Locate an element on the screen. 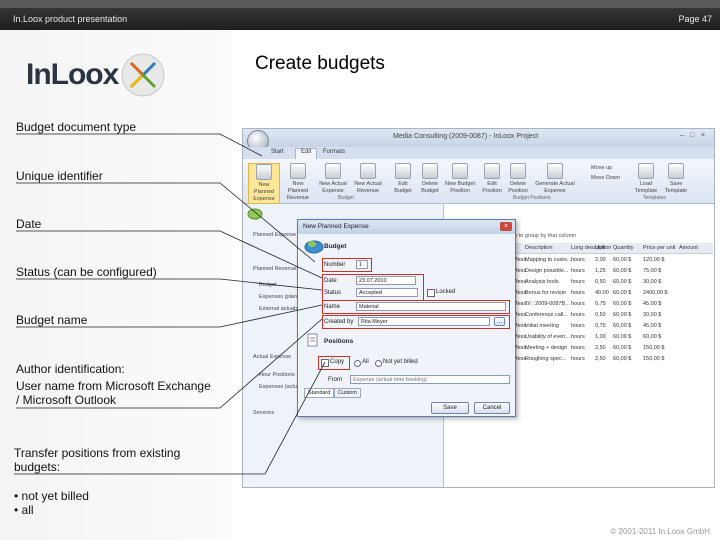 Image resolution: width=720 pixels, height=540 pixels. group-templates-label: Templates is located at coordinates (654, 198).